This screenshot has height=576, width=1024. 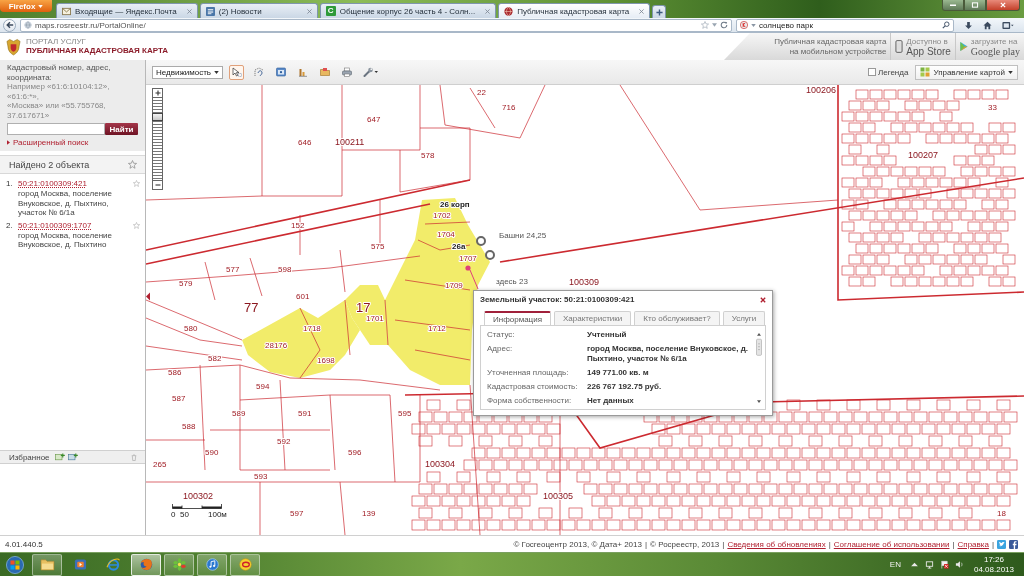 I want to click on up-arrow-icon, so click(x=914, y=564).